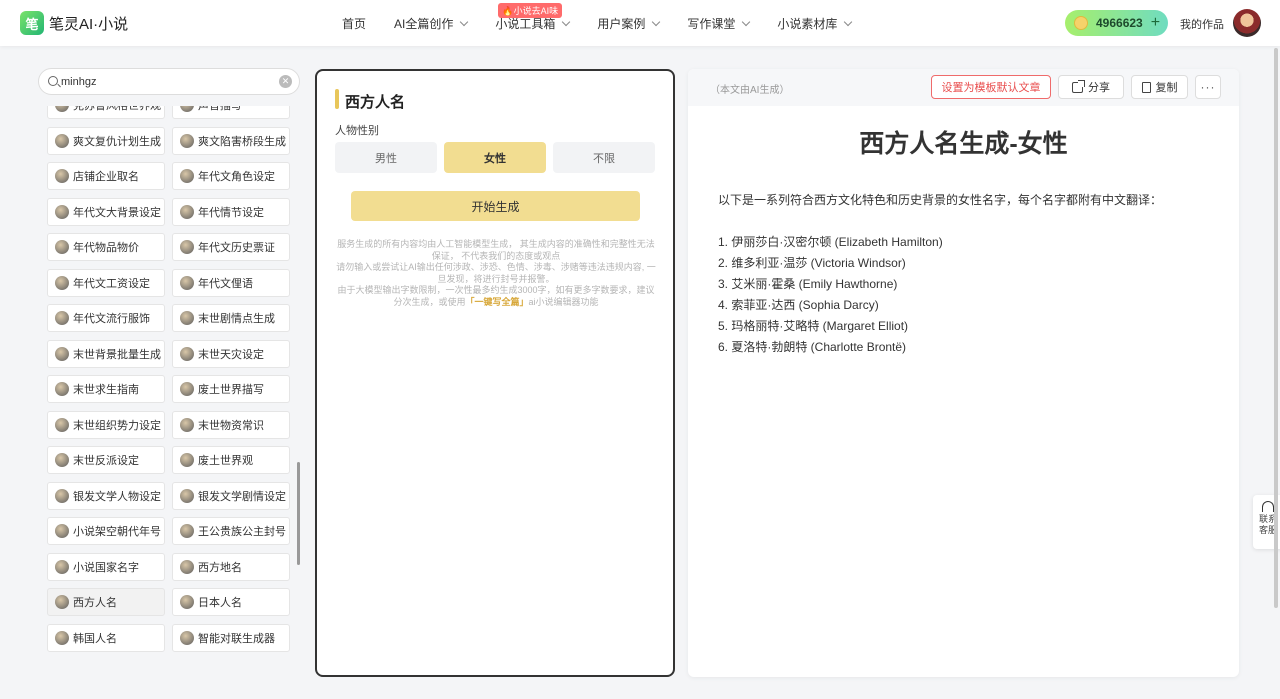 This screenshot has width=1280, height=699. I want to click on tool-item: 克苏鲁风格世界观, so click(106, 112).